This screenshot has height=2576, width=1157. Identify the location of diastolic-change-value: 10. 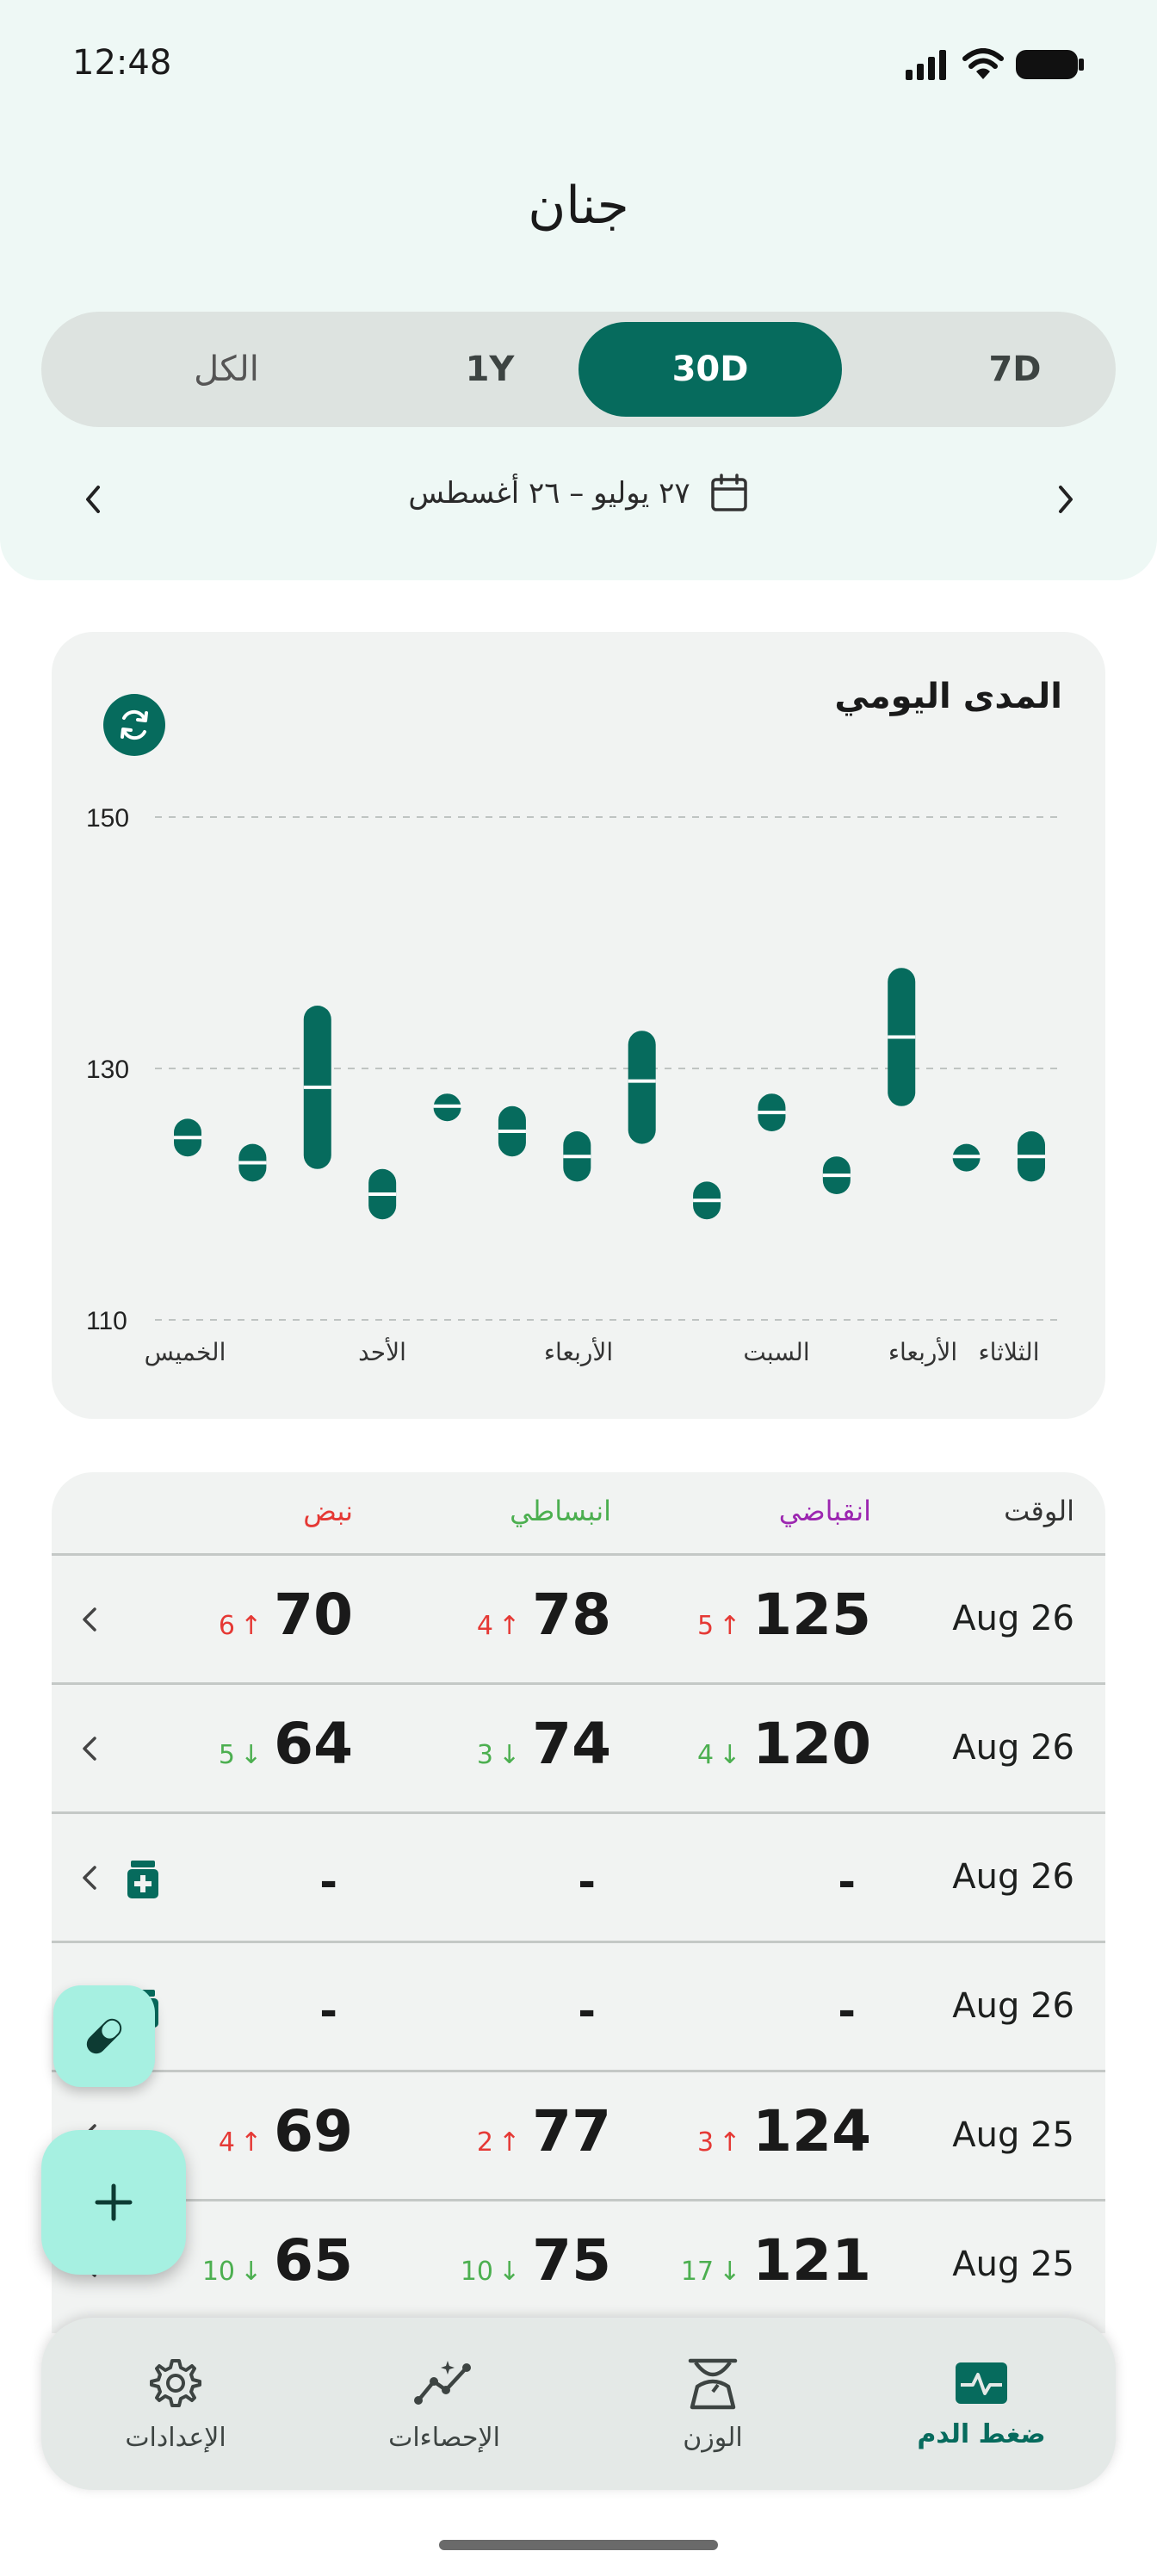
(477, 2272).